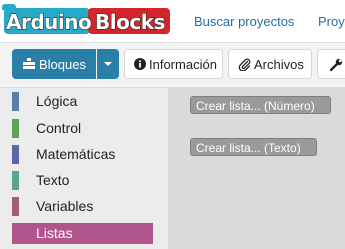 The height and width of the screenshot is (249, 345). Describe the element at coordinates (130, 22) in the screenshot. I see `logo-text-blocks: Blocks` at that location.